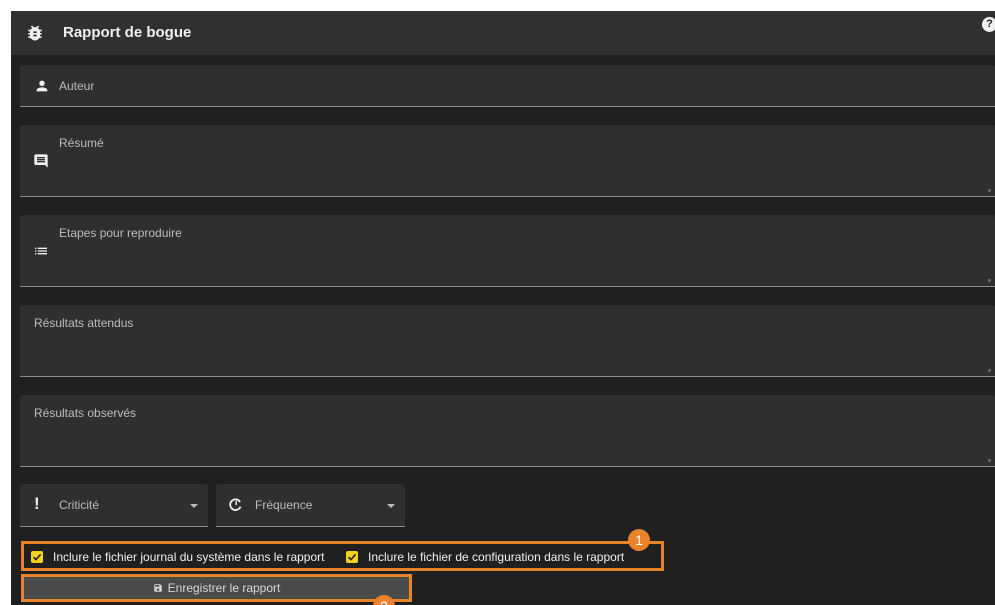 The image size is (995, 605). What do you see at coordinates (81, 143) in the screenshot?
I see `summary-label: Résumé` at bounding box center [81, 143].